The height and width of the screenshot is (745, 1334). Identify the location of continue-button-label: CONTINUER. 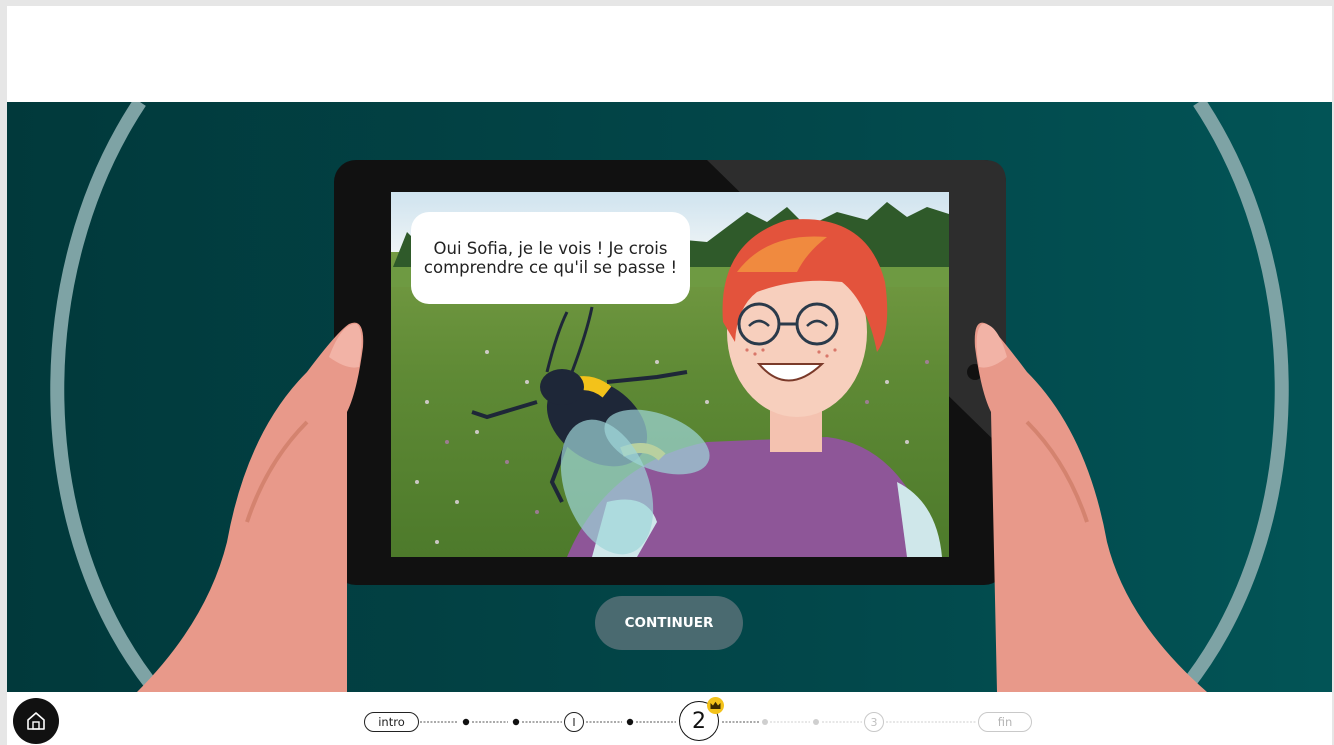
(669, 623).